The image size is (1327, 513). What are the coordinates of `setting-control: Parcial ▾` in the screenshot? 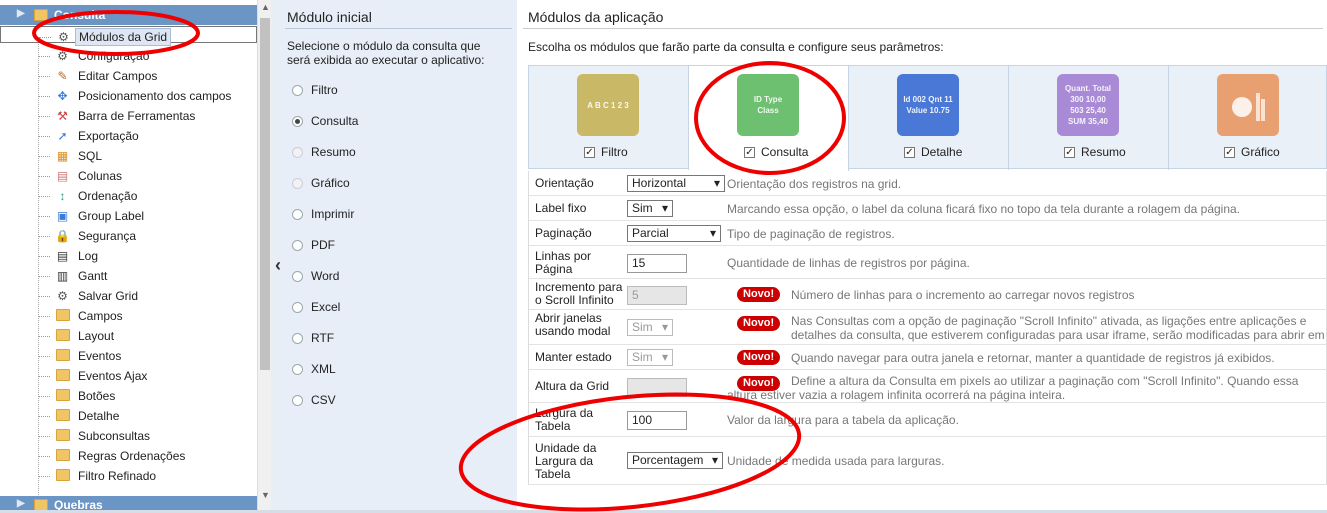 It's located at (674, 233).